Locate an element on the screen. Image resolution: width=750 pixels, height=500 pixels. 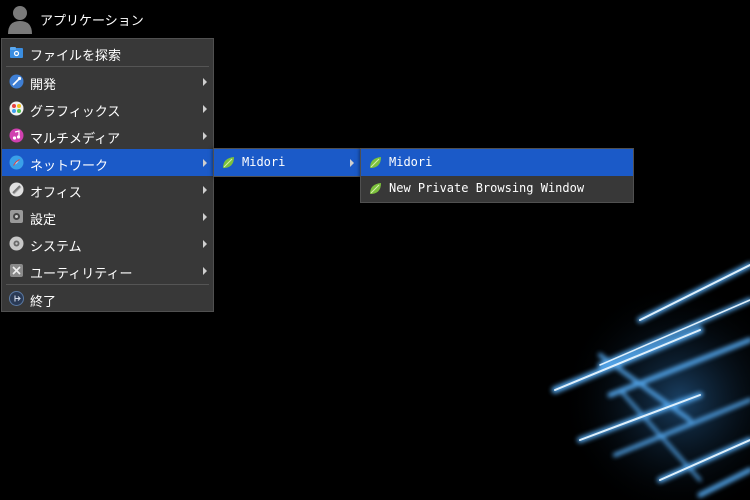
search-files-label: ファイルを探索 is located at coordinates (76, 56).